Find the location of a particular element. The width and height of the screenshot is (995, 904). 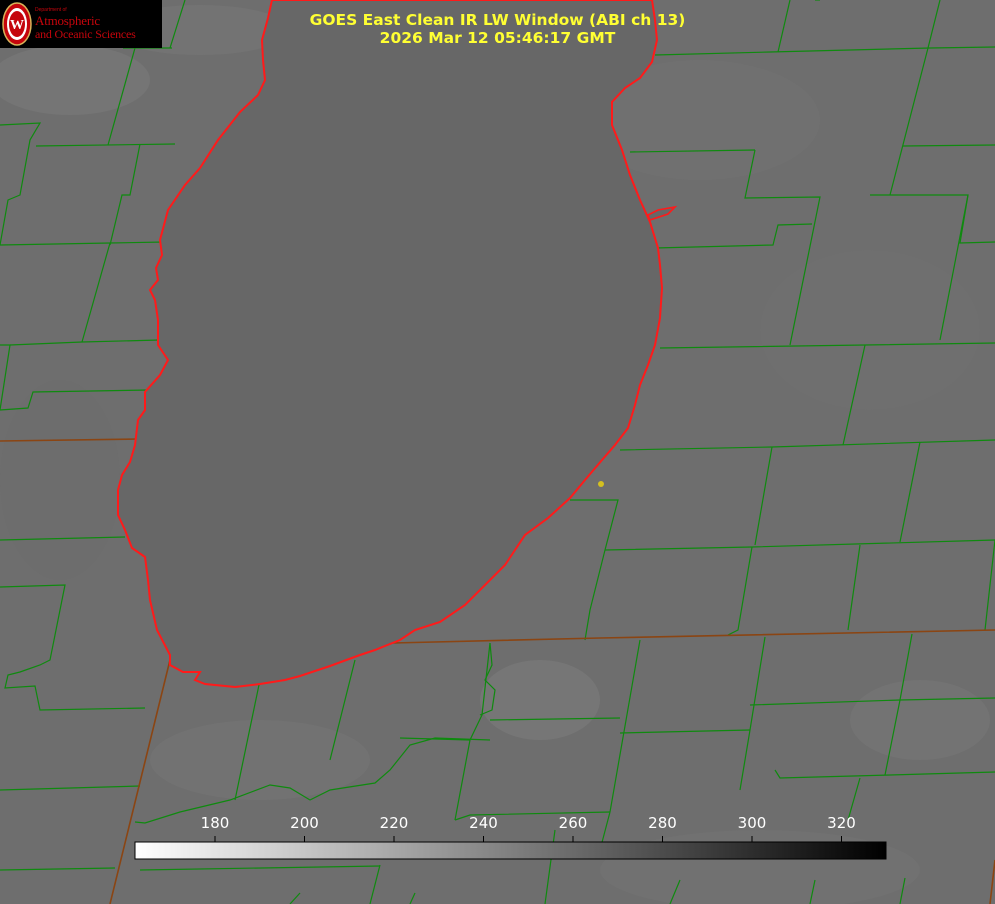

colorbar-tick-label: 300 is located at coordinates (752, 823).